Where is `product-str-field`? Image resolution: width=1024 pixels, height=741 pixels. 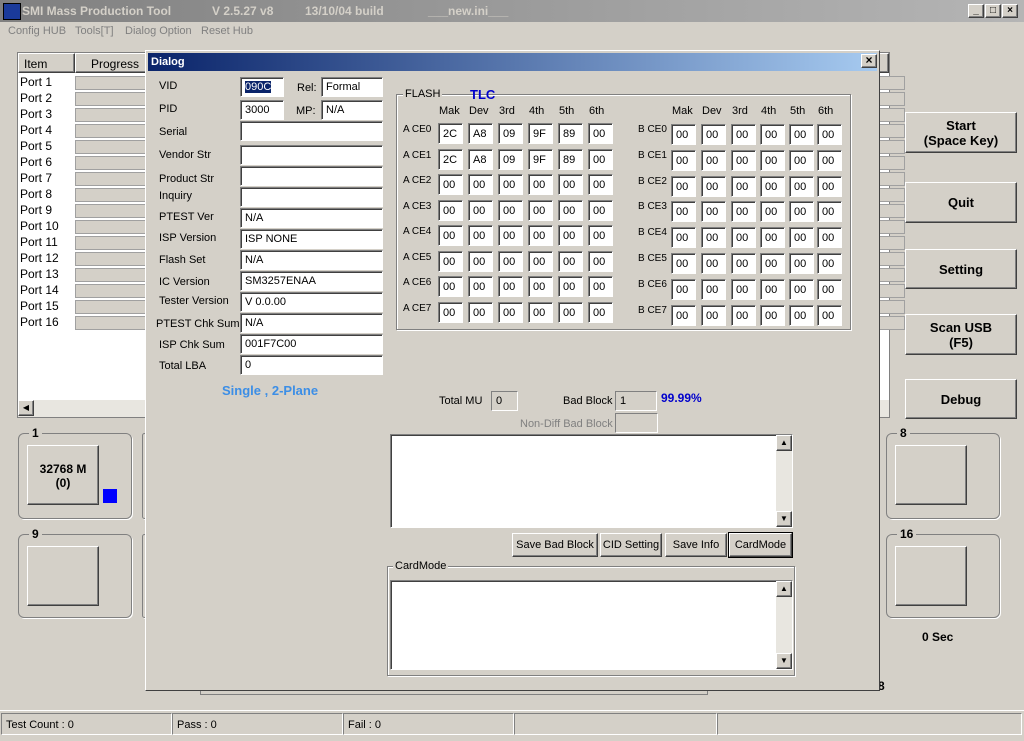
product-str-field is located at coordinates (311, 176).